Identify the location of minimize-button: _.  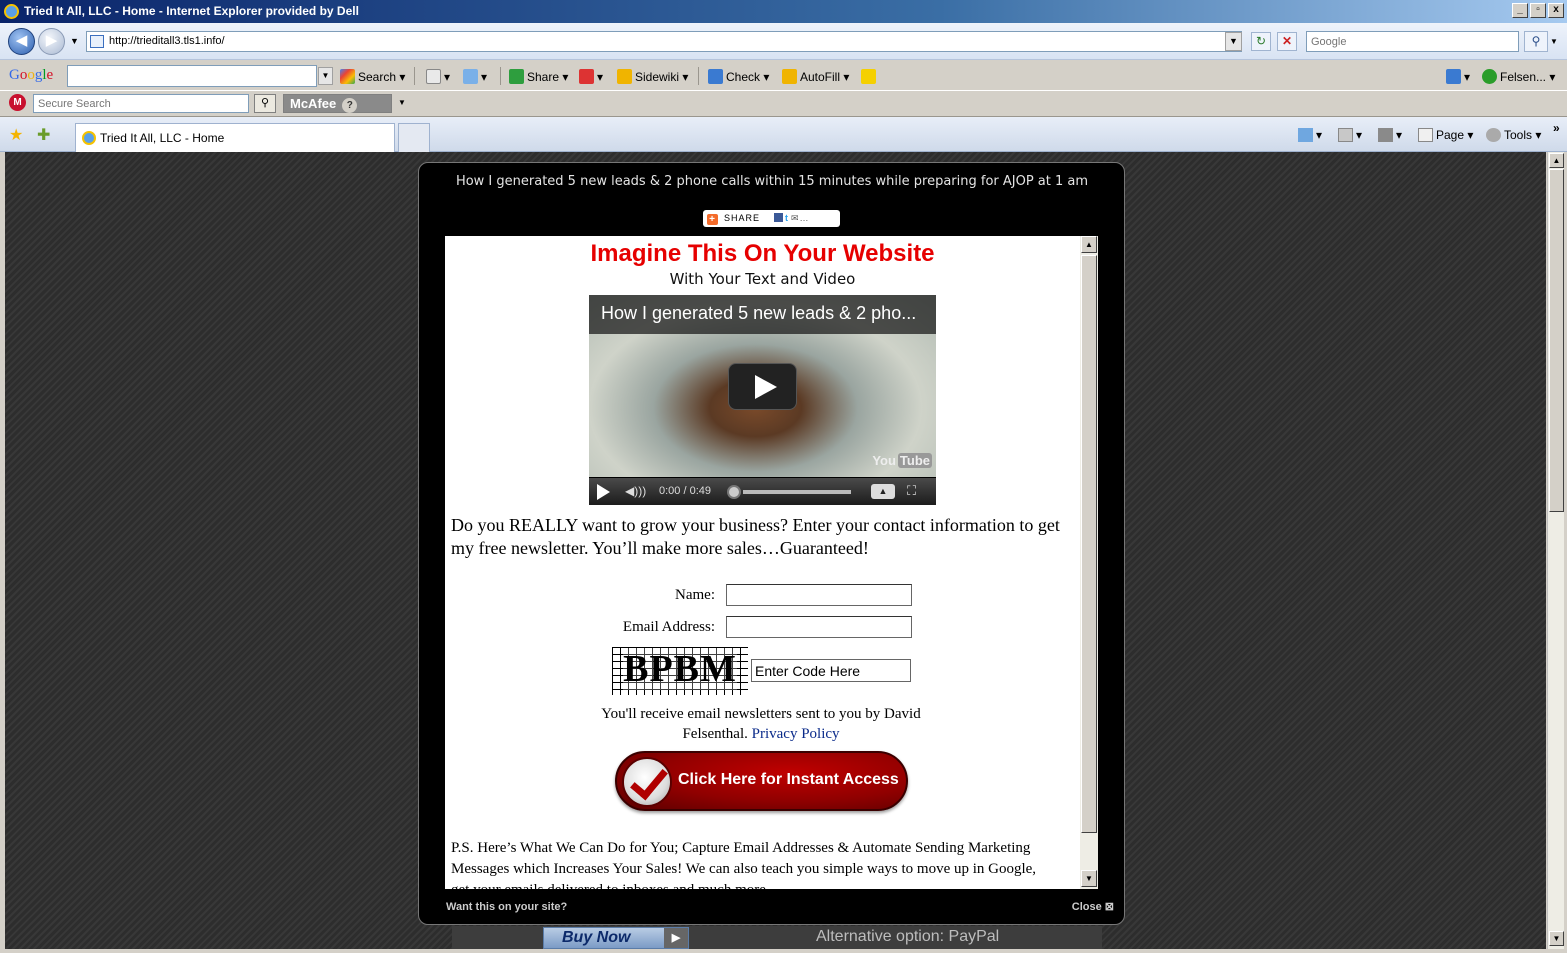
(1520, 10).